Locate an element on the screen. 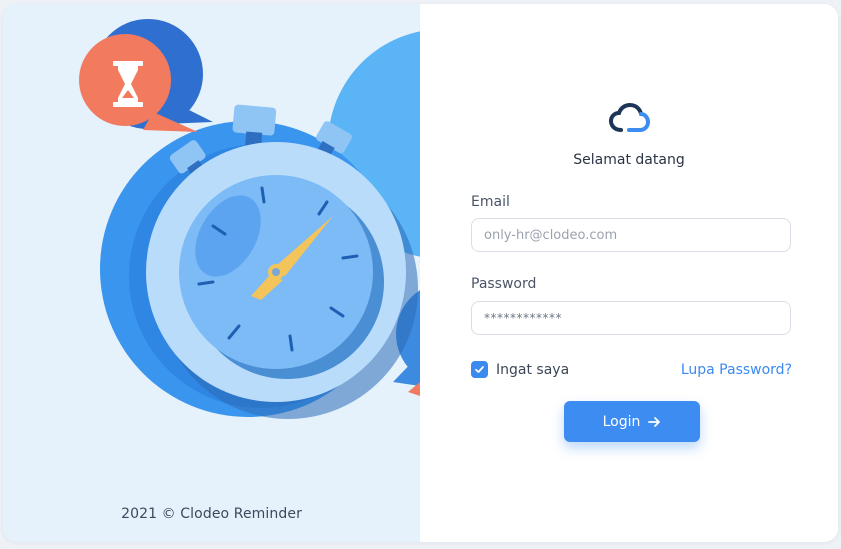  copyright-footer: 2021 © Clodeo Reminder is located at coordinates (211, 514).